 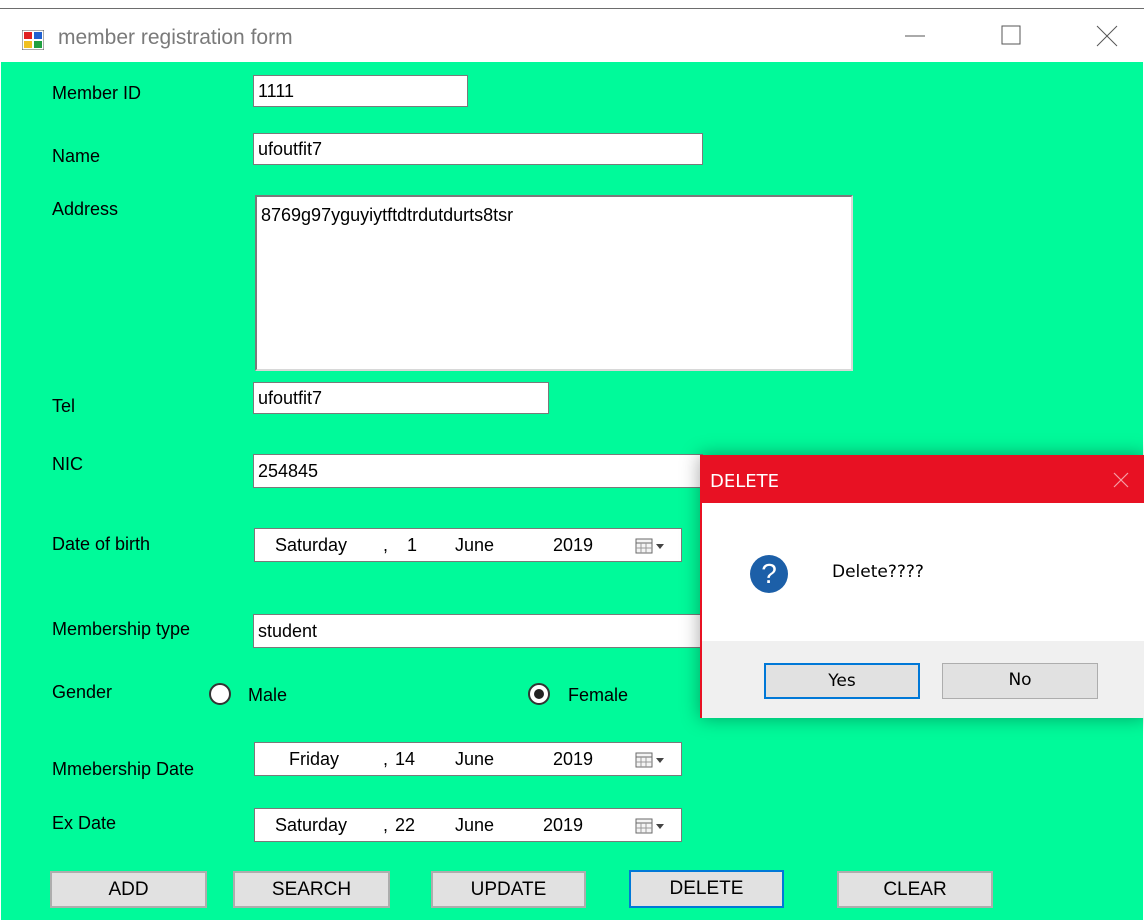 I want to click on gender-female-label: Female, so click(x=598, y=695).